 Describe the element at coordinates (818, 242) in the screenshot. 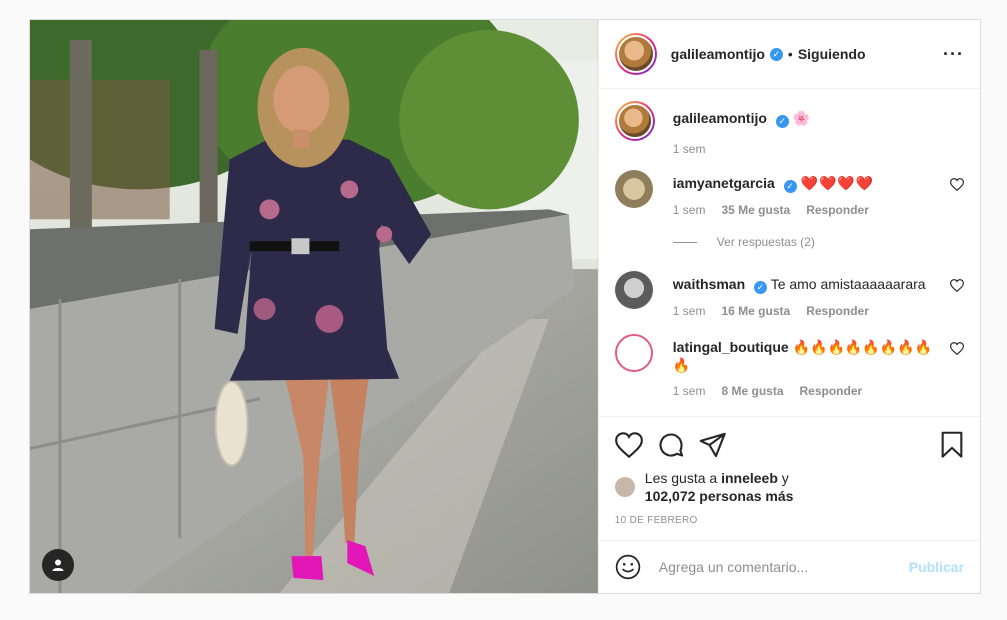

I see `view-replies-button: Ver respuestas (2)` at that location.